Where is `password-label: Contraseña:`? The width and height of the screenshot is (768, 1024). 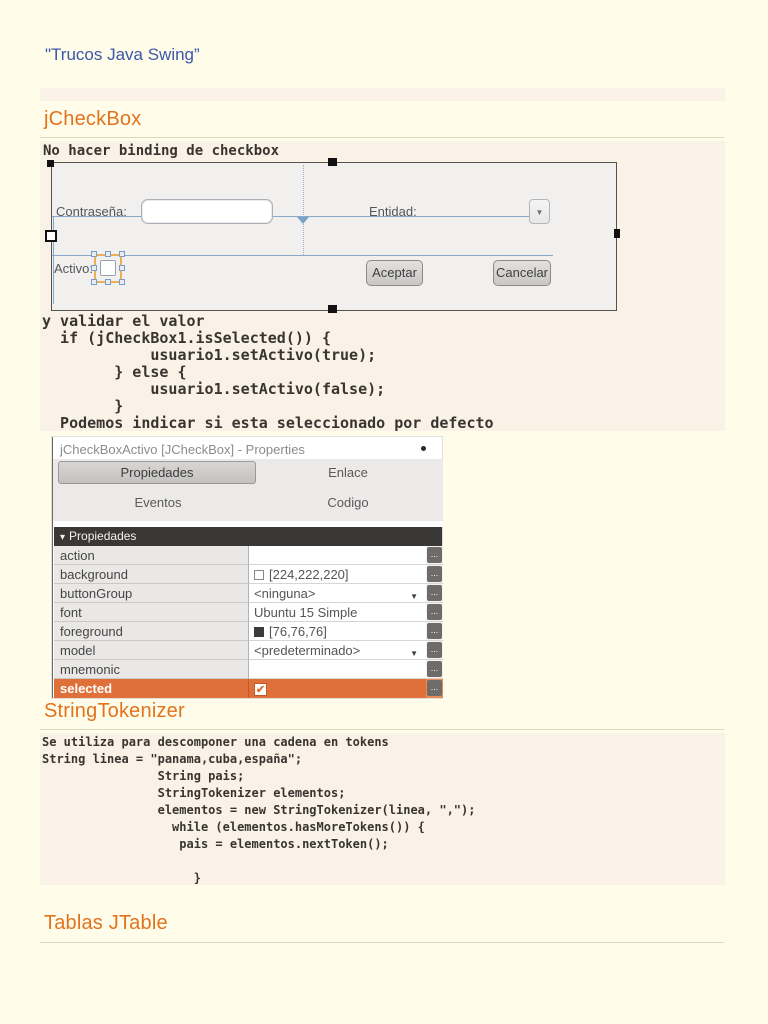
password-label: Contraseña: is located at coordinates (91, 211).